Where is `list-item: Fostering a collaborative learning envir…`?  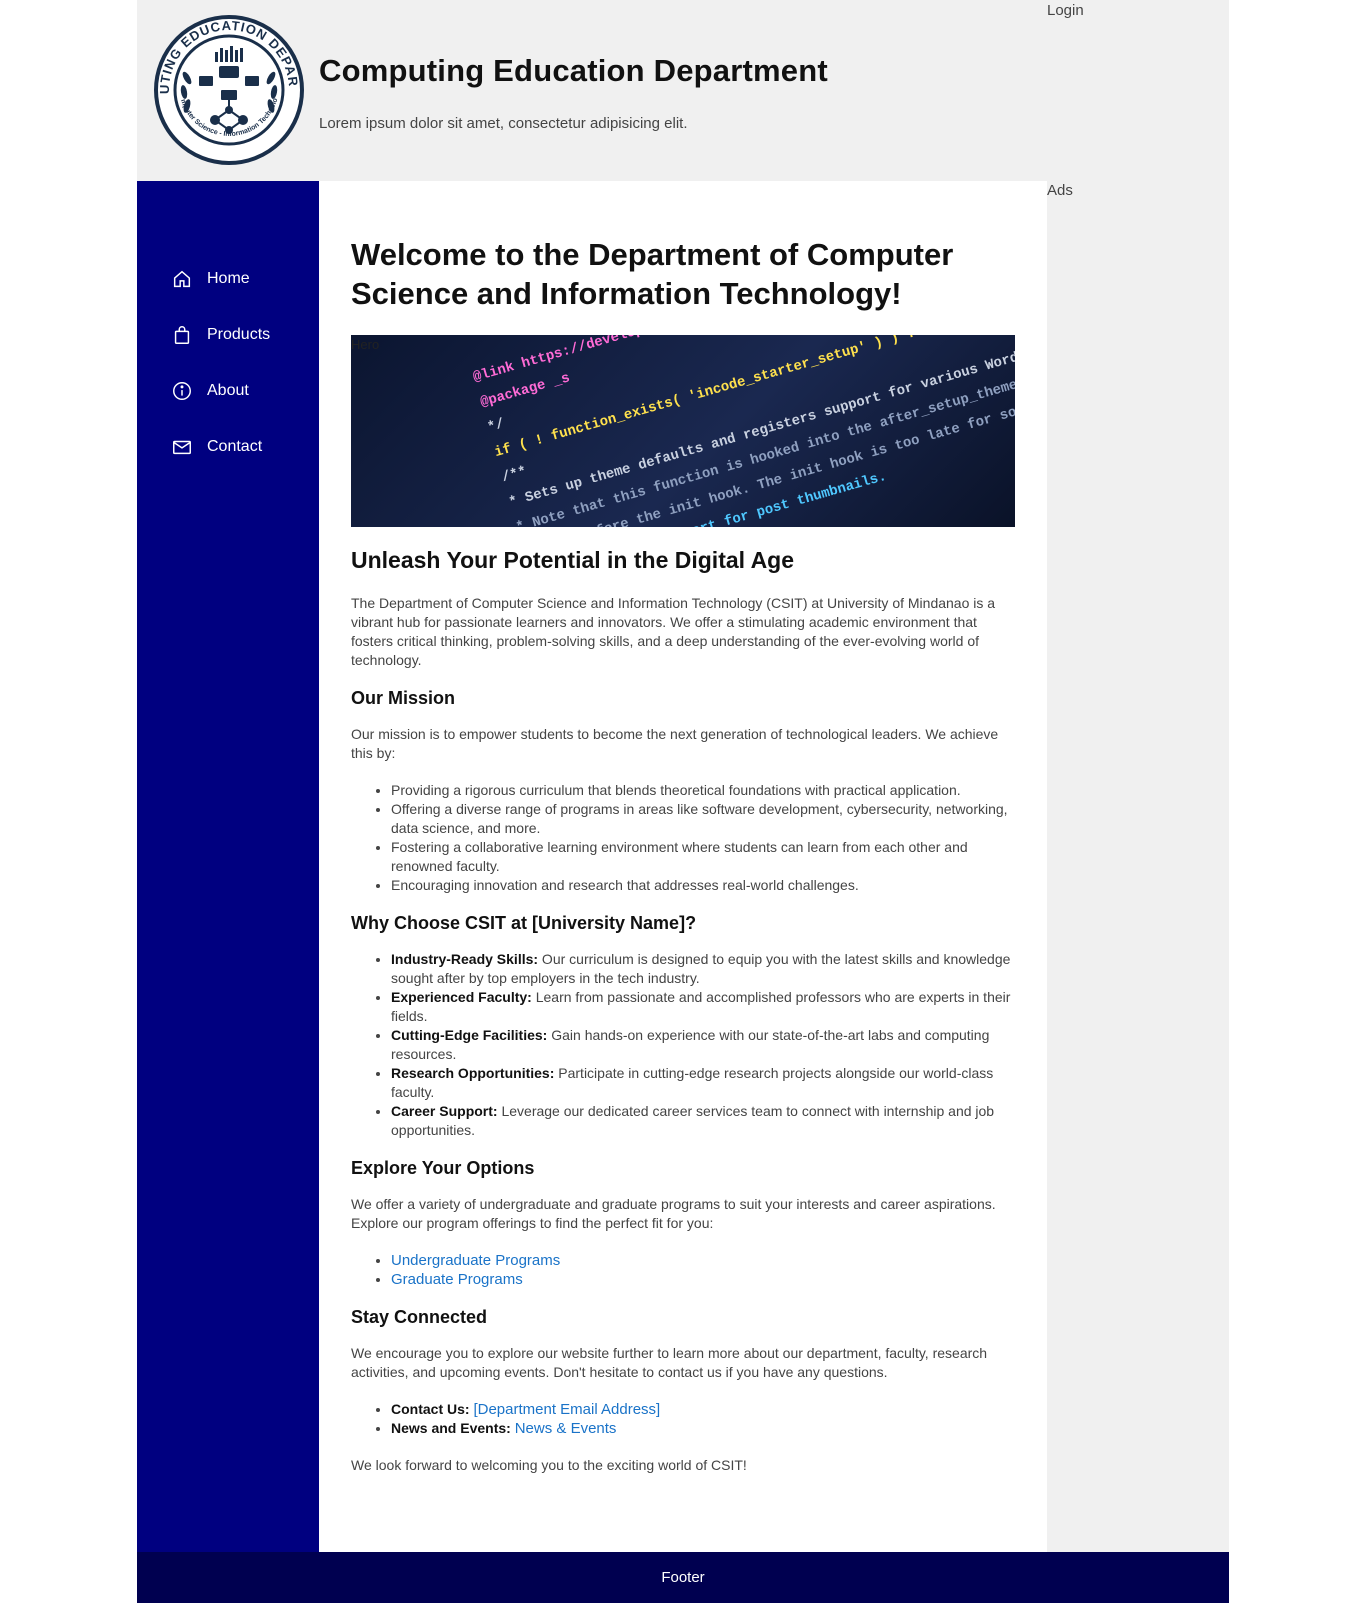 list-item: Fostering a collaborative learning envir… is located at coordinates (703, 857).